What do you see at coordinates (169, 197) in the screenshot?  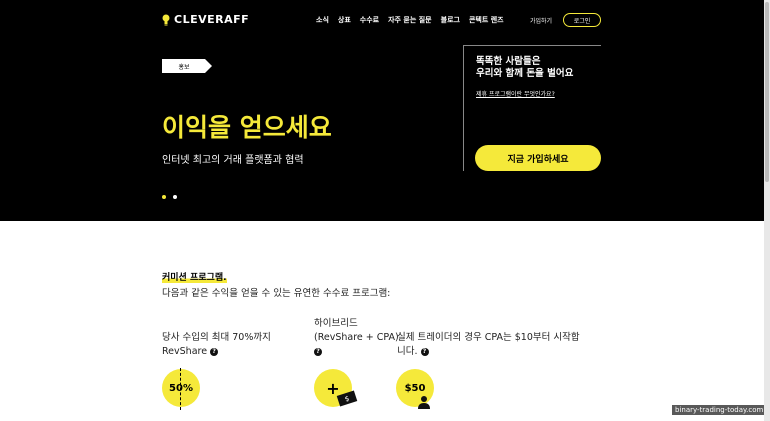 I see `carousel-dots` at bounding box center [169, 197].